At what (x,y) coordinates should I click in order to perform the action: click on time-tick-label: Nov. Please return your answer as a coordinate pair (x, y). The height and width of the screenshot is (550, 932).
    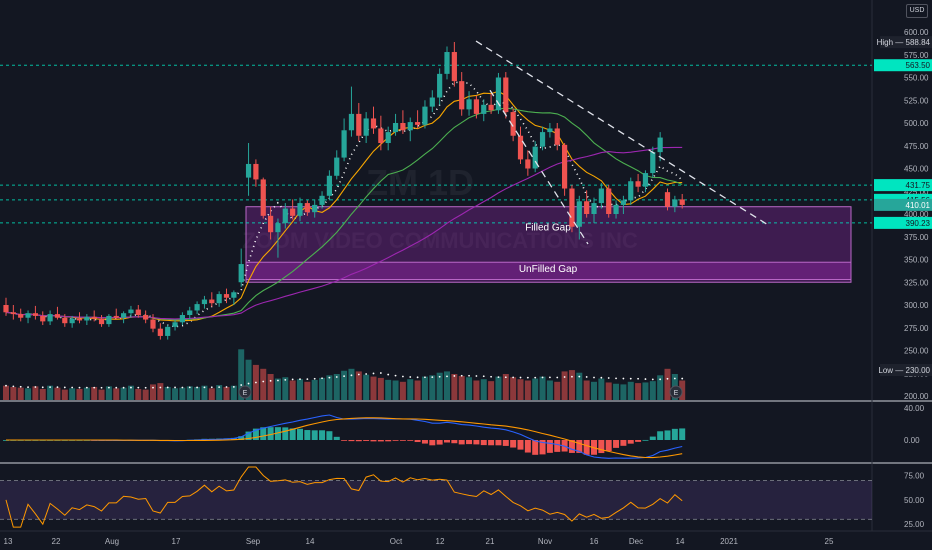
    Looking at the image, I should click on (545, 541).